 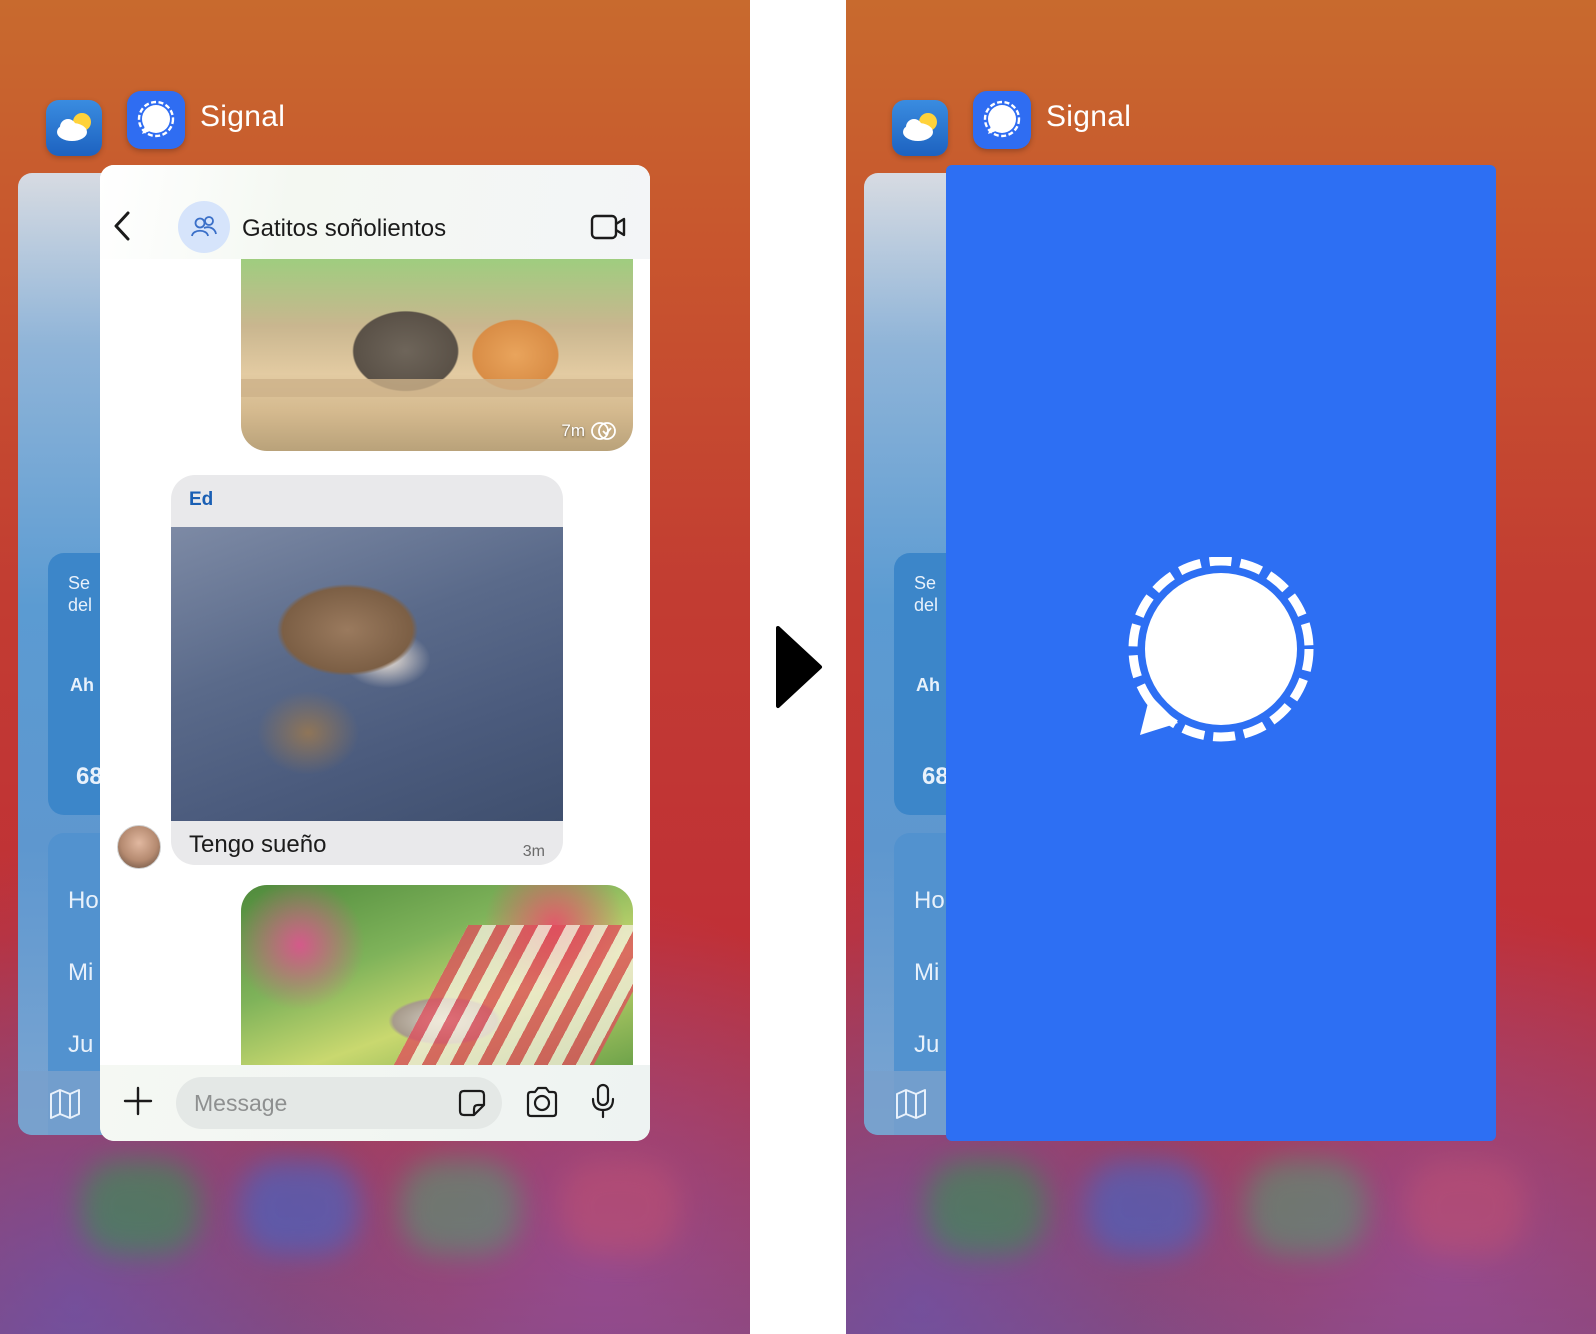 I want to click on sticker-icon, so click(x=472, y=1103).